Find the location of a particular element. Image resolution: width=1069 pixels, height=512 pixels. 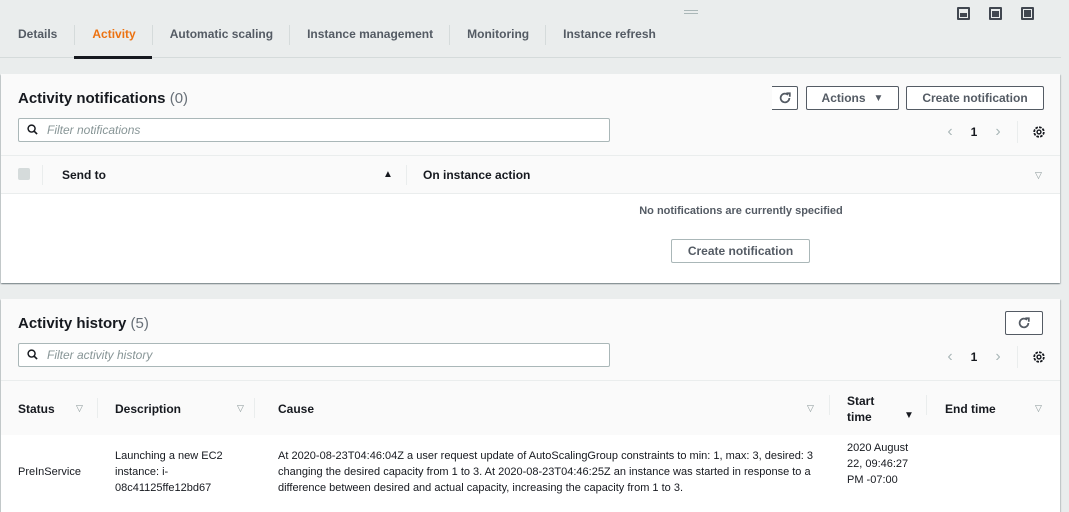

filter-activity-history-input is located at coordinates (322, 355).